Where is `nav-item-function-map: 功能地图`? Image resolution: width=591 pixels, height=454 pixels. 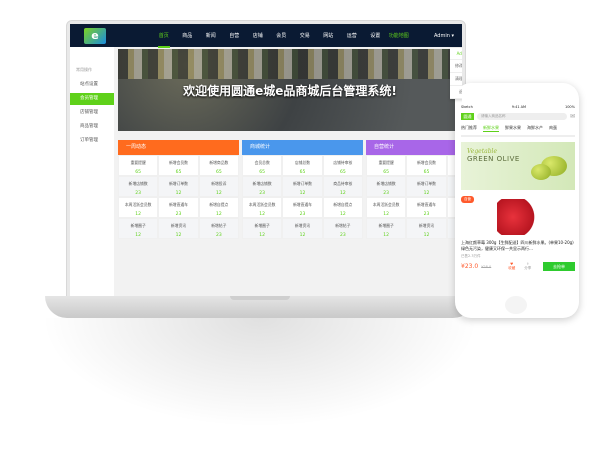
nav-item-function-map: 功能地图 is located at coordinates (399, 35).